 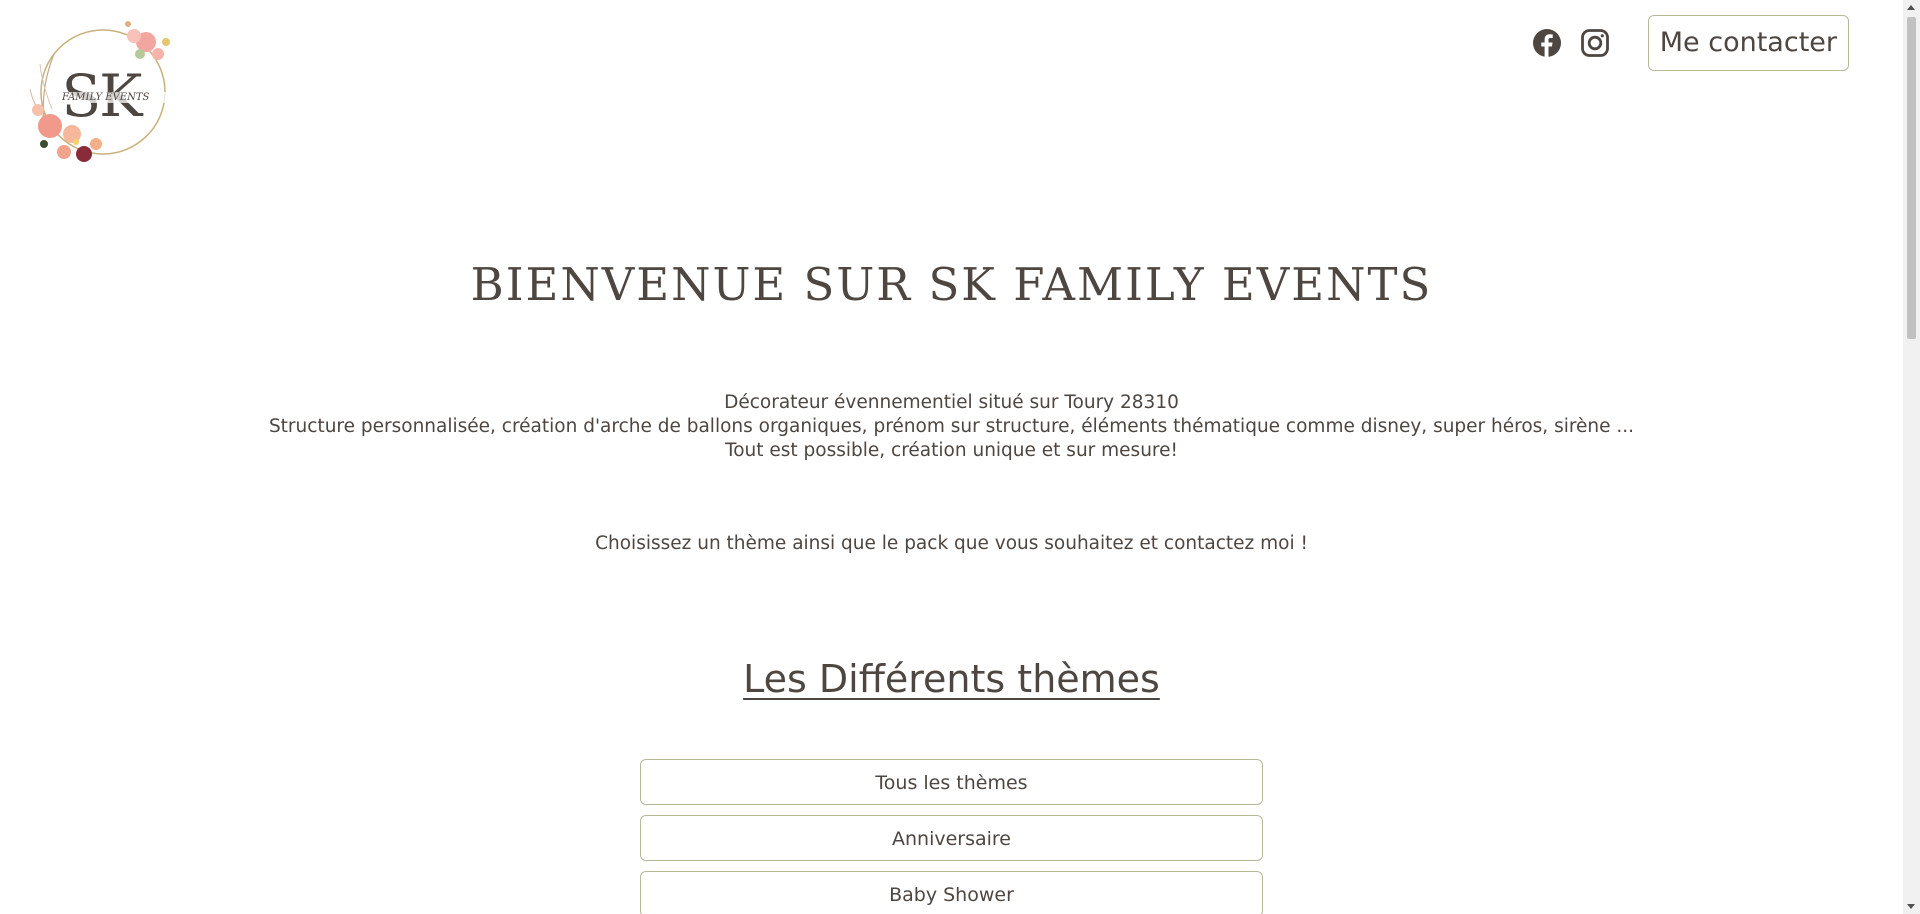 I want to click on logo: SK FAMILY EVENTS, so click(x=101, y=94).